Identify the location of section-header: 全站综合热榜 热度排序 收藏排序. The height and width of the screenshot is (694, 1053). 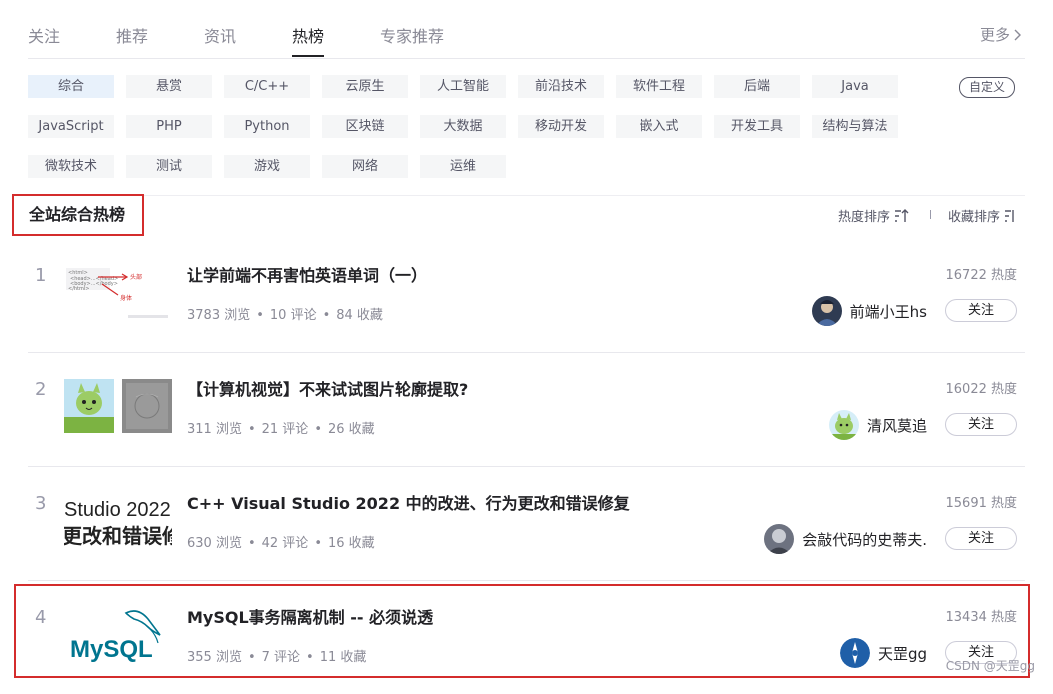
(518, 216).